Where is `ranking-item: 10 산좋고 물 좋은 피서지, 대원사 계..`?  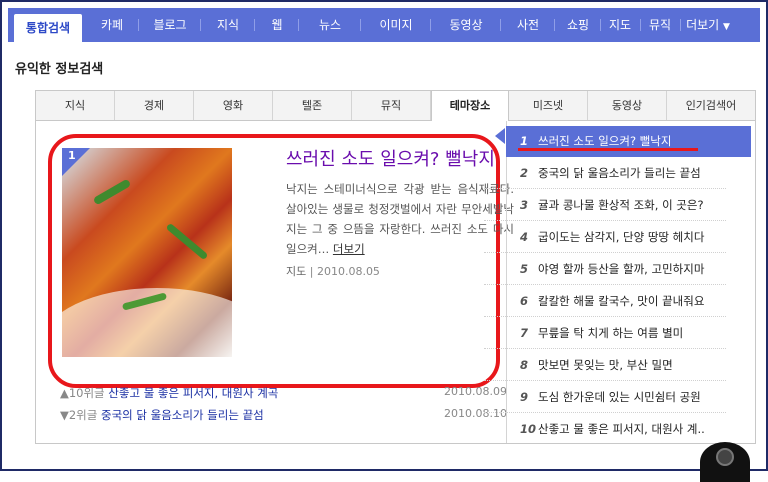 ranking-item: 10 산좋고 물 좋은 피서지, 대원사 계.. is located at coordinates (628, 429).